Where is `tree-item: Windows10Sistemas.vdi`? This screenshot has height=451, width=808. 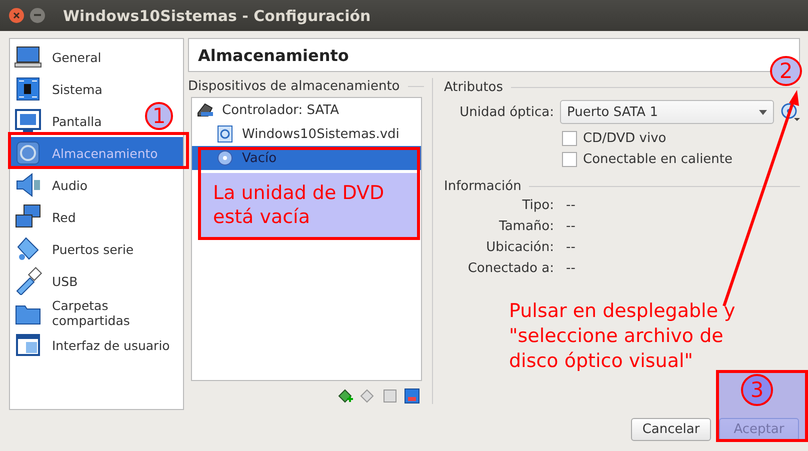 tree-item: Windows10Sistemas.vdi is located at coordinates (306, 134).